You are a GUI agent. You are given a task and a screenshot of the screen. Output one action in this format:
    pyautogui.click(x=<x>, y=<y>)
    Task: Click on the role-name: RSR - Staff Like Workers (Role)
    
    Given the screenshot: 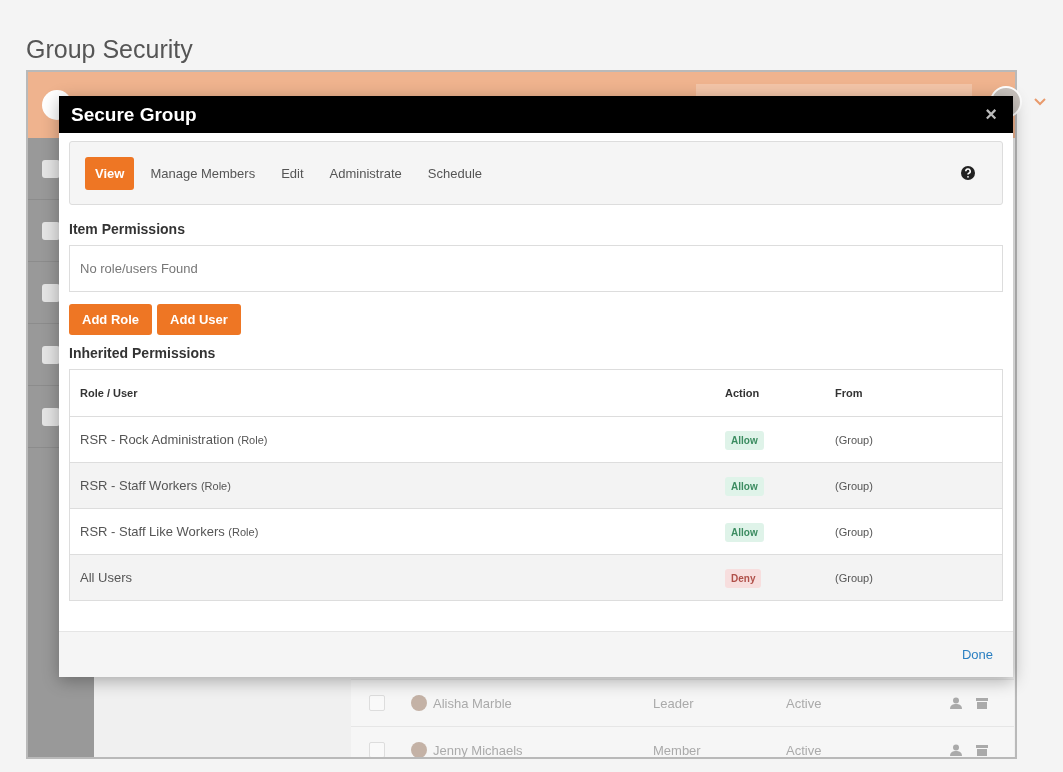 What is the action you would take?
    pyautogui.click(x=169, y=531)
    